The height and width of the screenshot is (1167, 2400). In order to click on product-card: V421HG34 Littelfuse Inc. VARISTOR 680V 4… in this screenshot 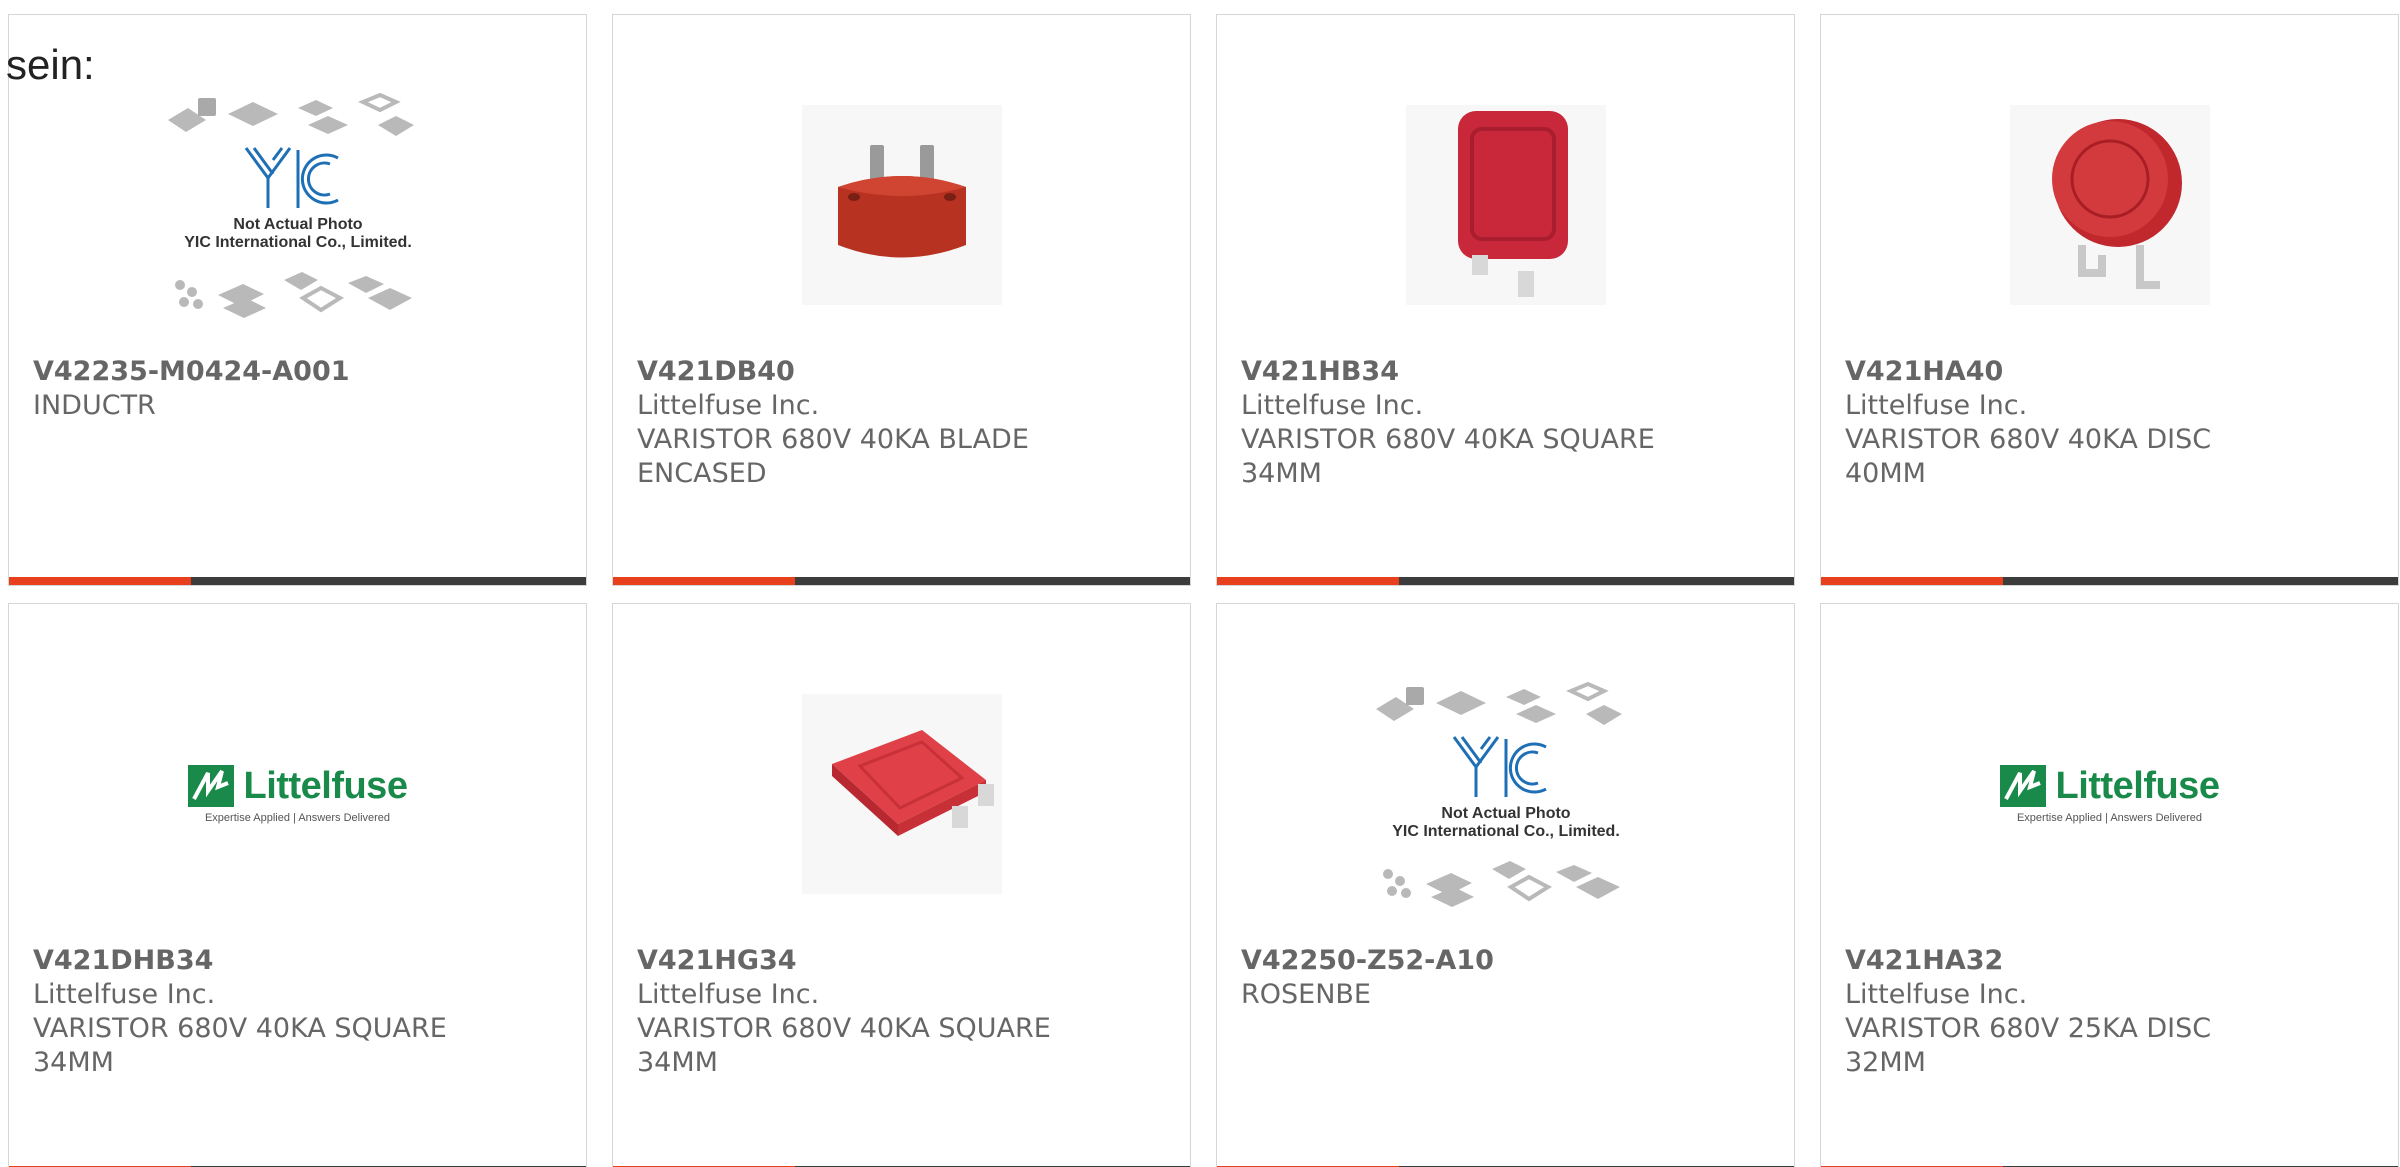, I will do `click(901, 885)`.